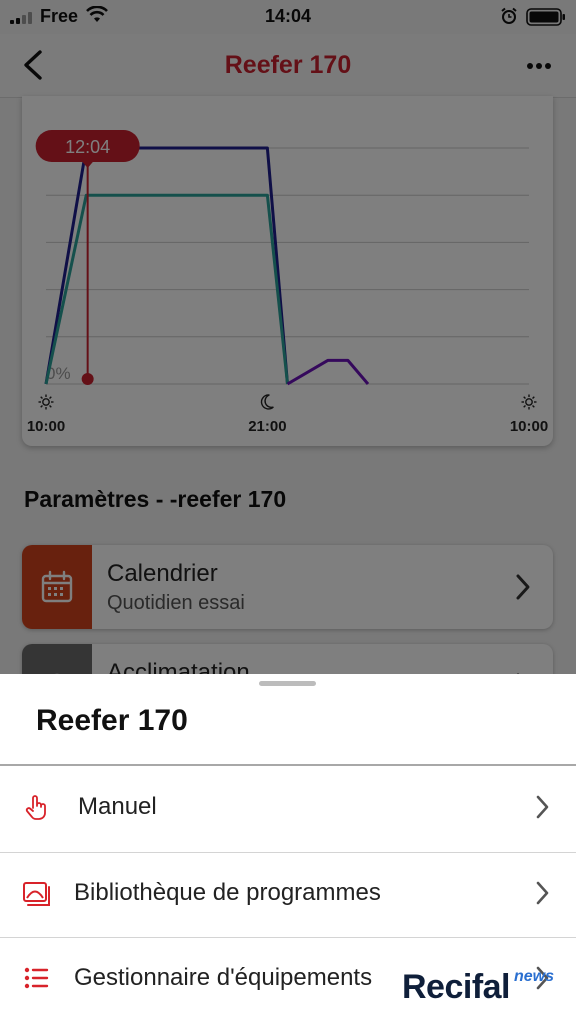 This screenshot has height=1024, width=576. Describe the element at coordinates (534, 976) in the screenshot. I see `watermark-news: news` at that location.